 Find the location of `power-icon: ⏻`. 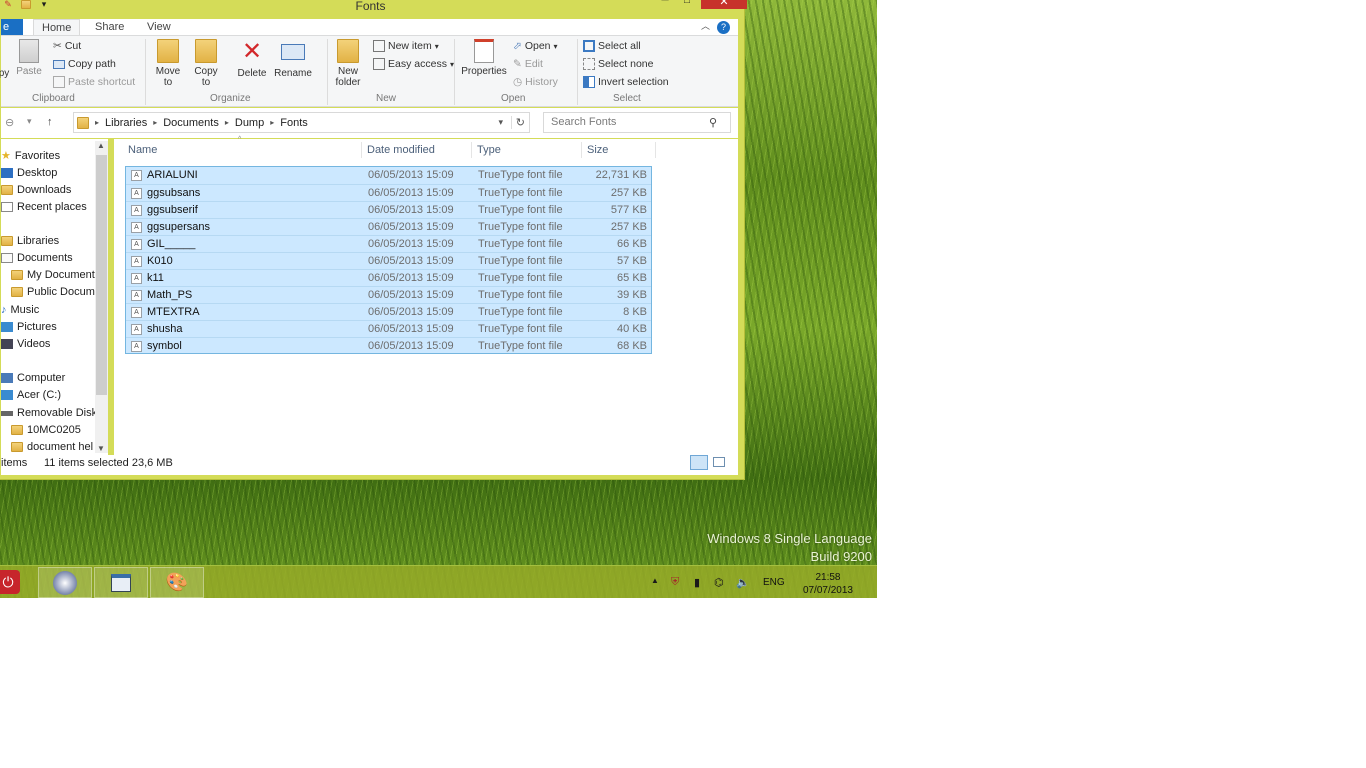

power-icon: ⏻ is located at coordinates (10, 582).